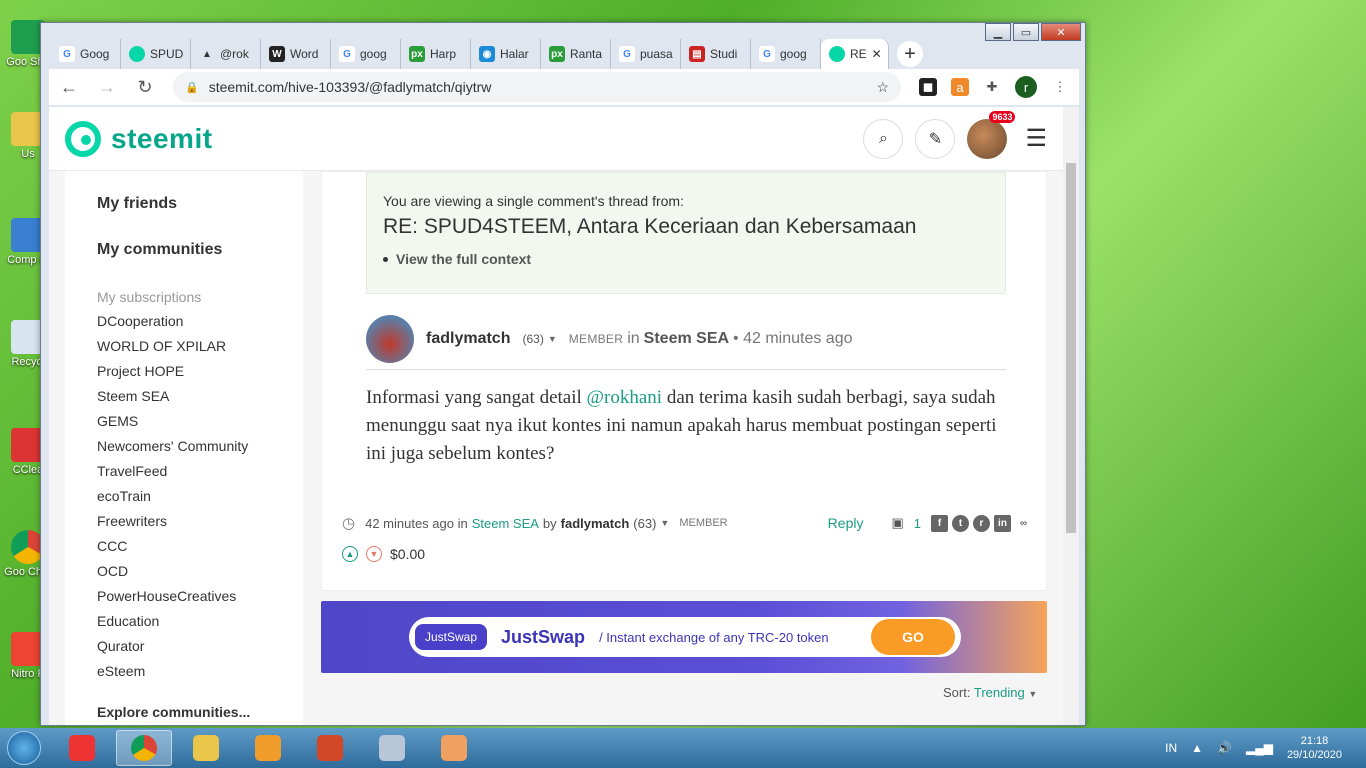  Describe the element at coordinates (296, 54) in the screenshot. I see `tab-word: W Word` at that location.